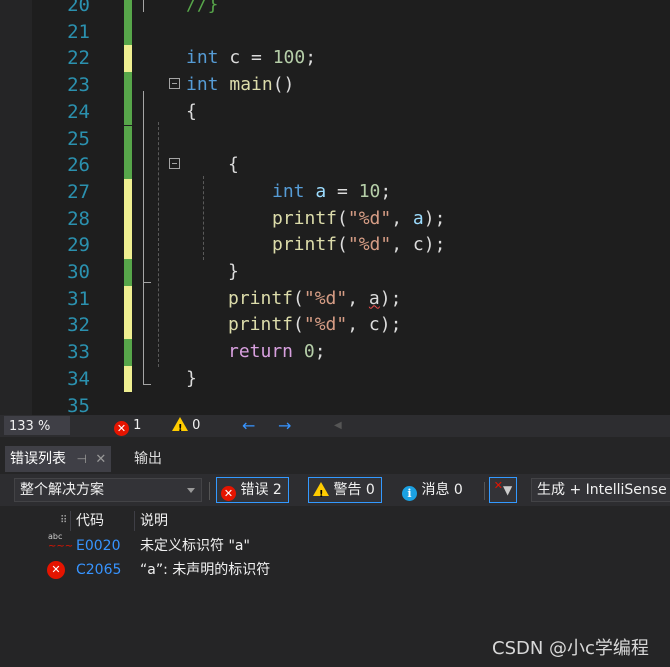 The width and height of the screenshot is (670, 667). I want to click on build-intellisense-select: 生成 + IntelliSense, so click(600, 490).